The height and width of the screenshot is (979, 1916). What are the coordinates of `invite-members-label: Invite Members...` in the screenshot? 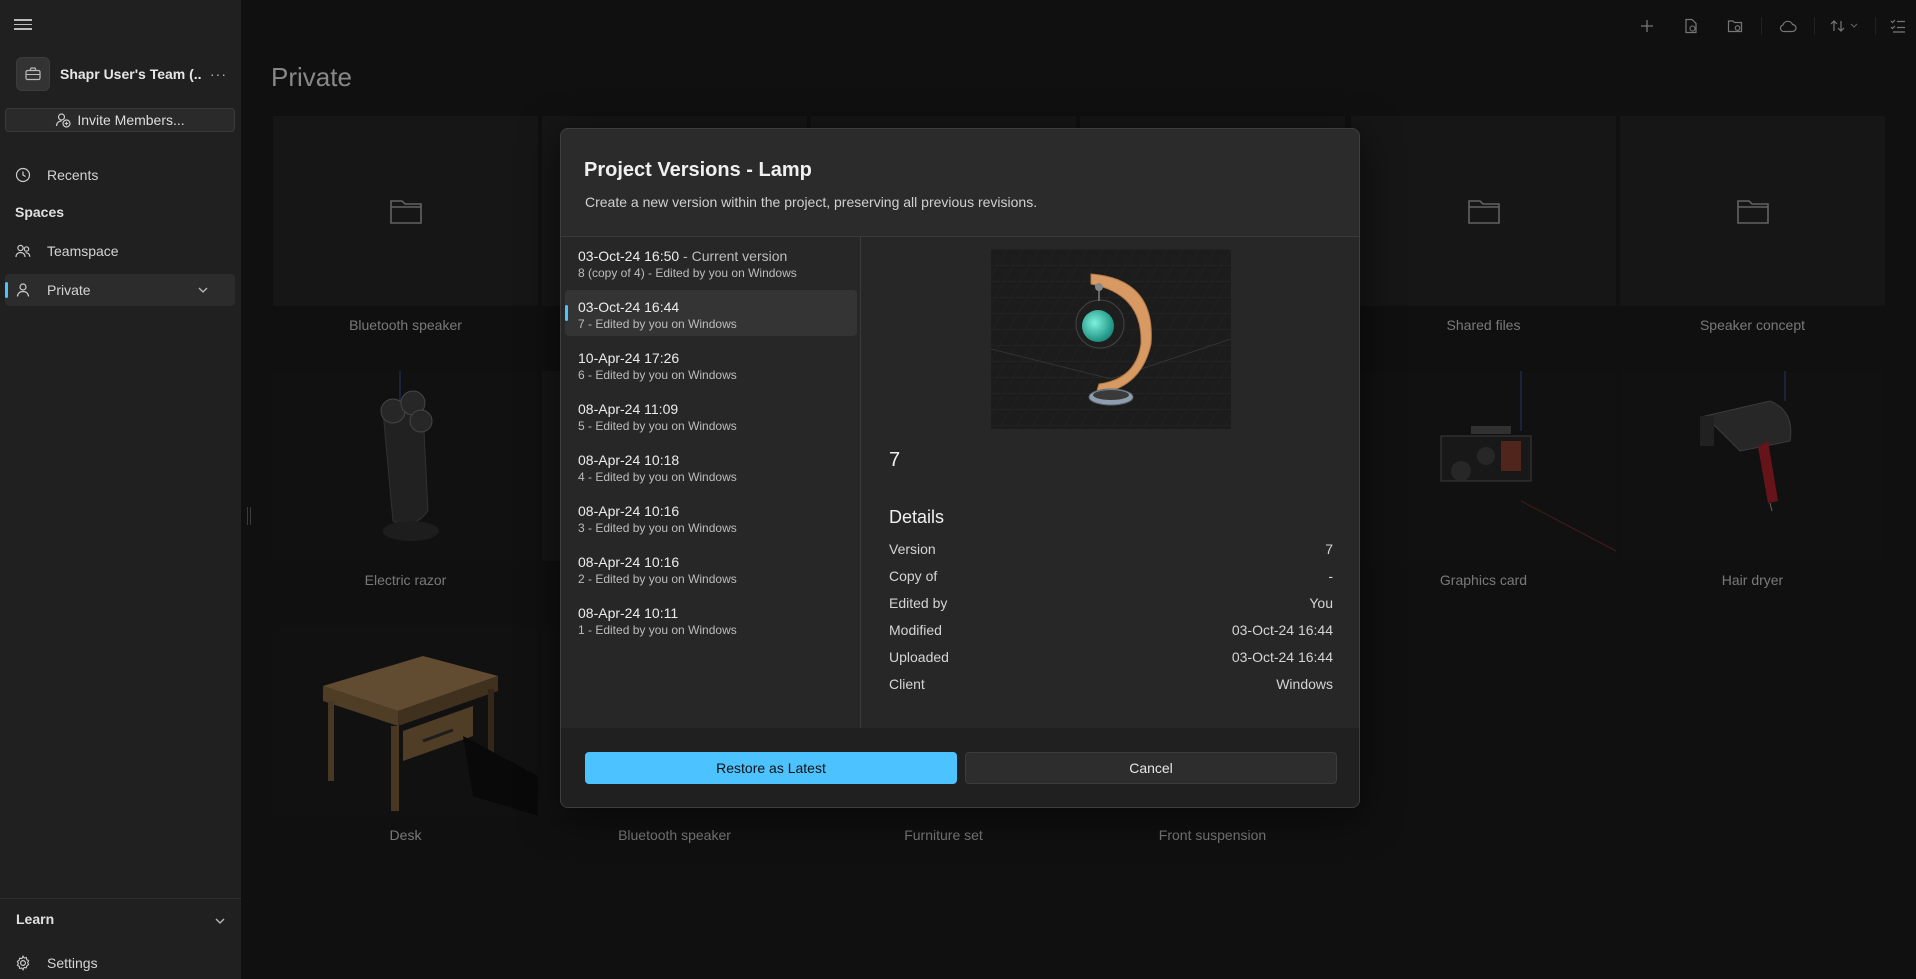 It's located at (131, 120).